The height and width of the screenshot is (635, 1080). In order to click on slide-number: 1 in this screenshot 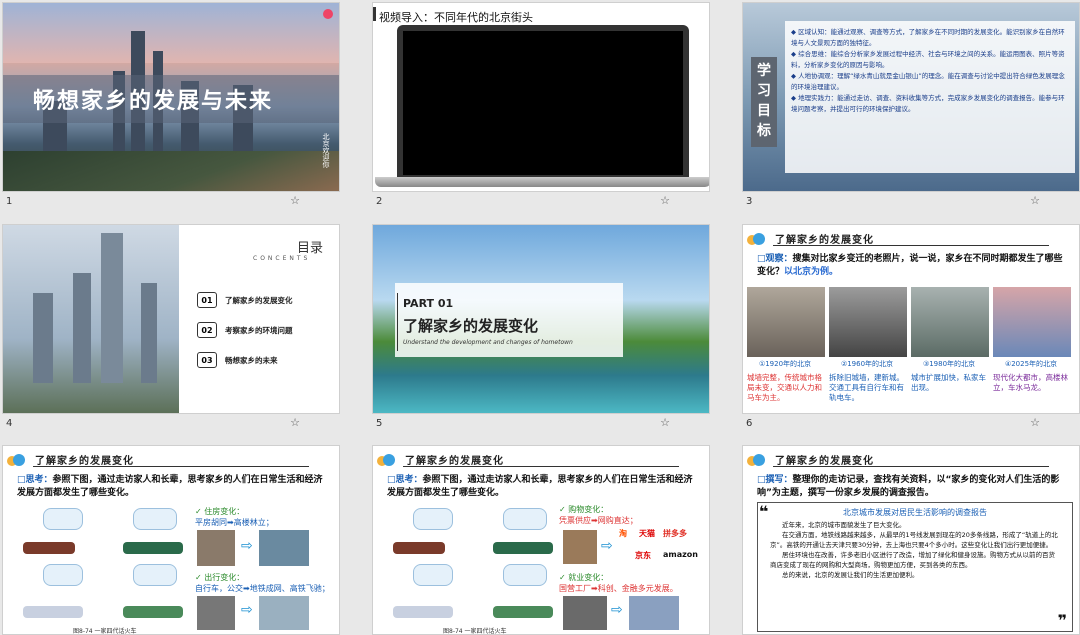, I will do `click(9, 201)`.